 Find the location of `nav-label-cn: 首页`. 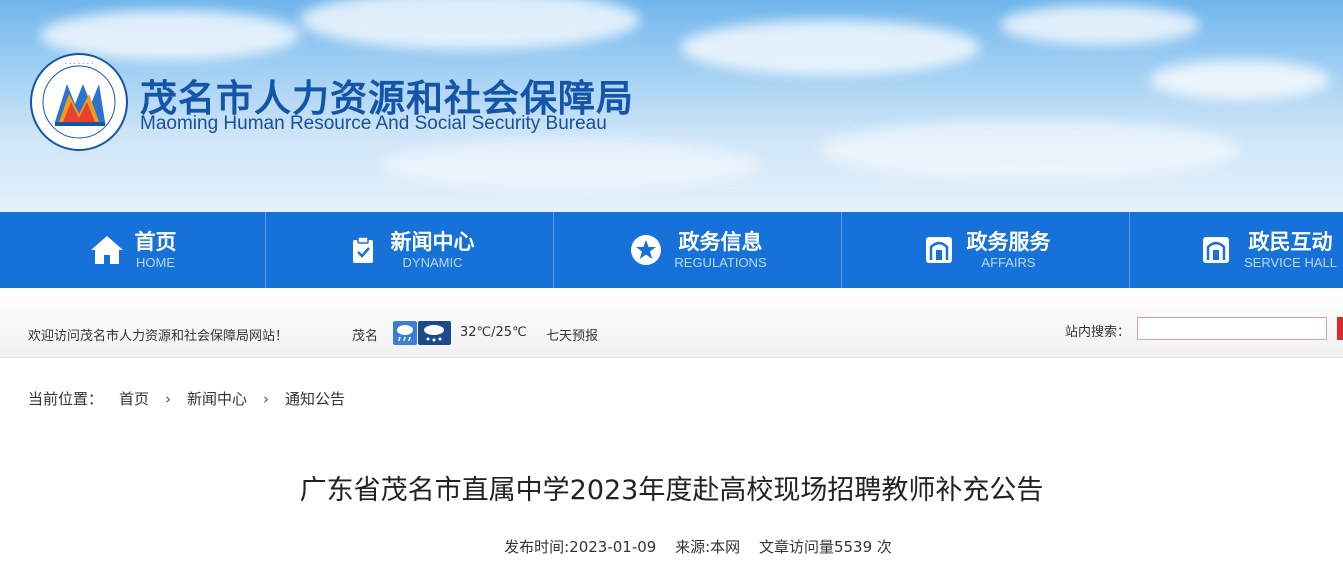

nav-label-cn: 首页 is located at coordinates (155, 242).